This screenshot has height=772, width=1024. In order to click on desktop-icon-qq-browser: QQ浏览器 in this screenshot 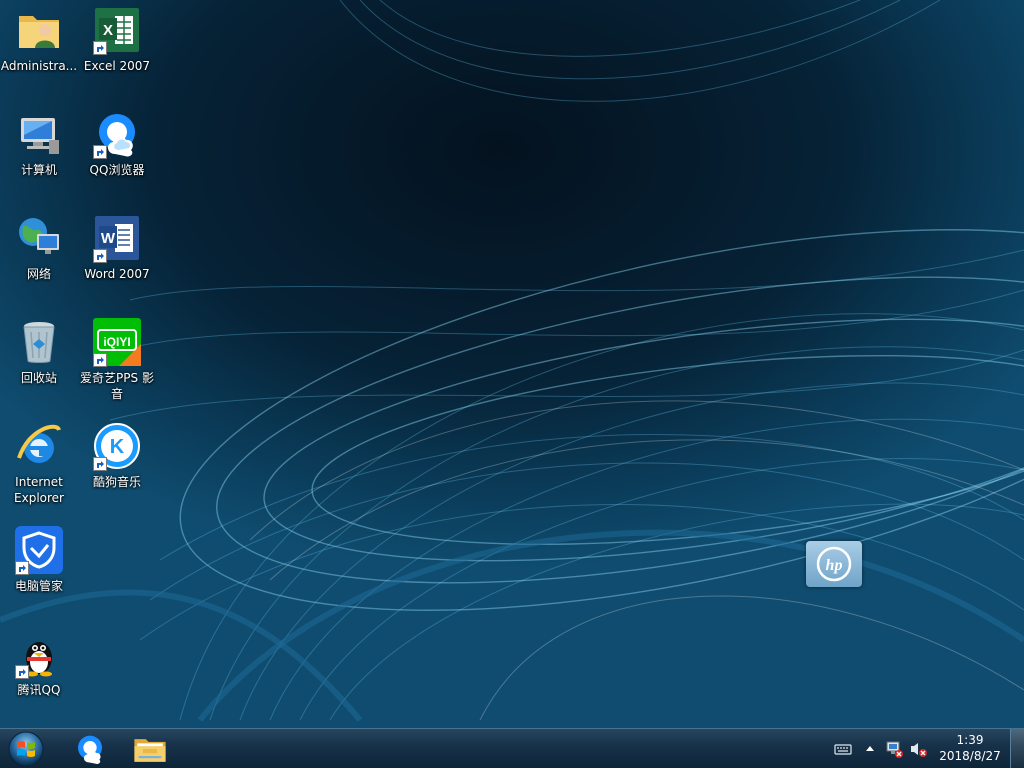, I will do `click(117, 152)`.